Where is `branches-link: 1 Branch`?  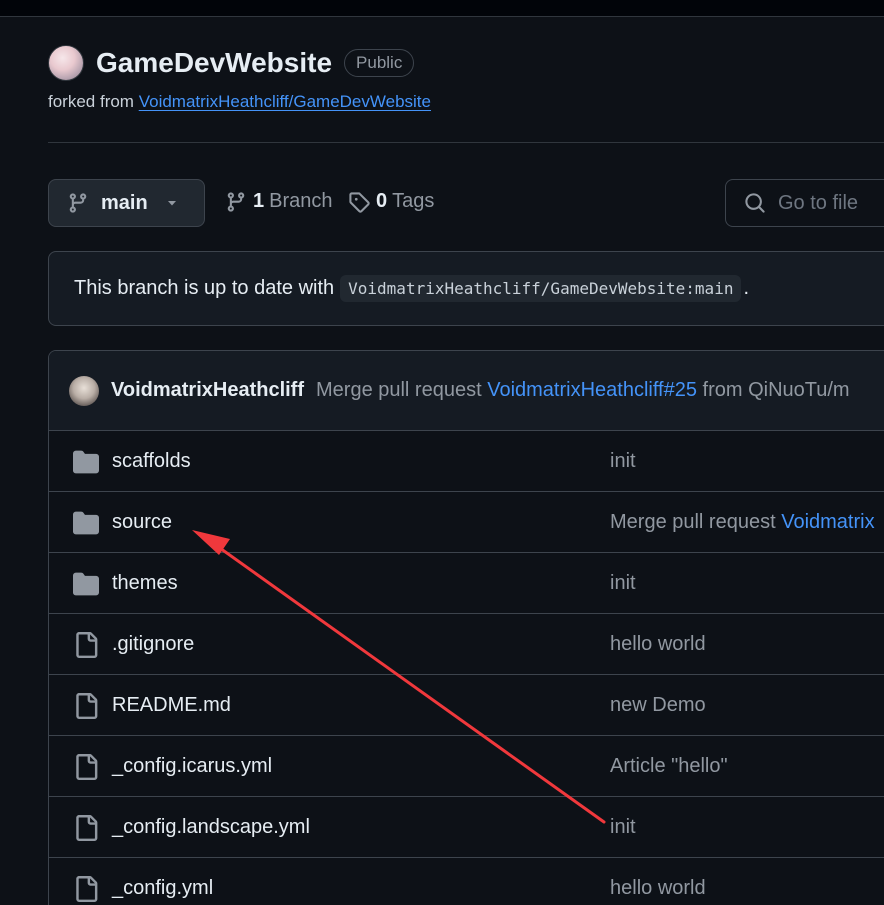
branches-link: 1 Branch is located at coordinates (279, 201).